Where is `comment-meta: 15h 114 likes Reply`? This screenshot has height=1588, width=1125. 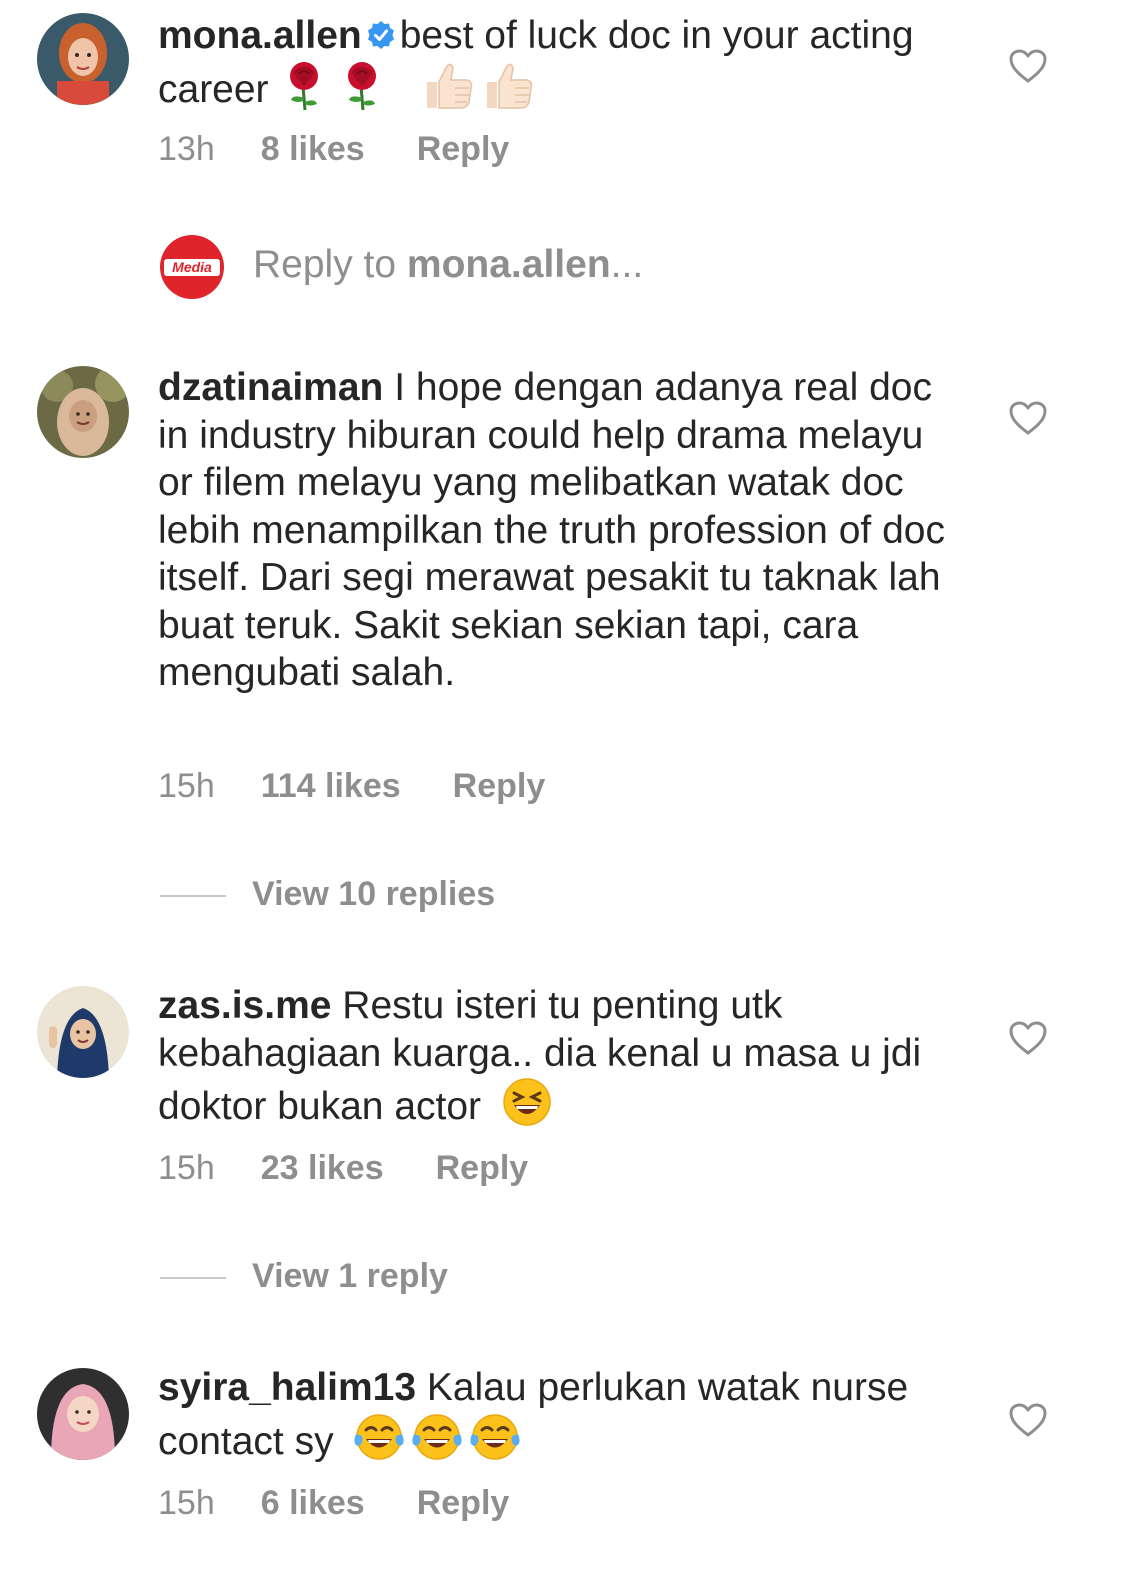 comment-meta: 15h 114 likes Reply is located at coordinates (351, 786).